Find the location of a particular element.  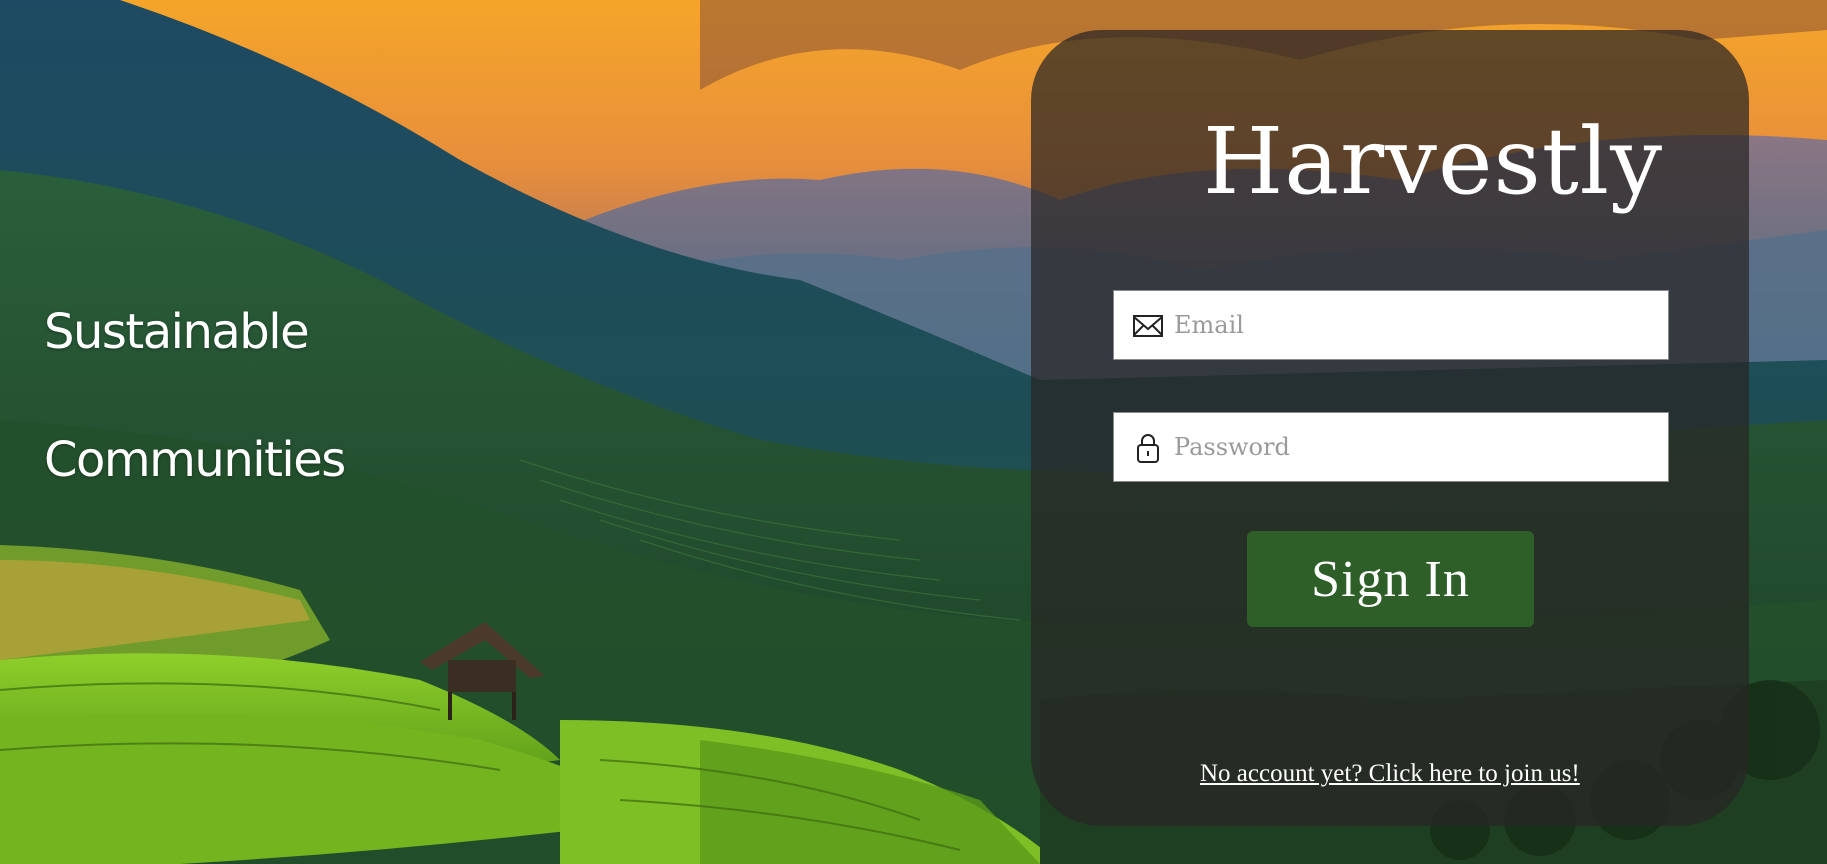

join-link: No account yet? Click here to join us! is located at coordinates (1390, 774).